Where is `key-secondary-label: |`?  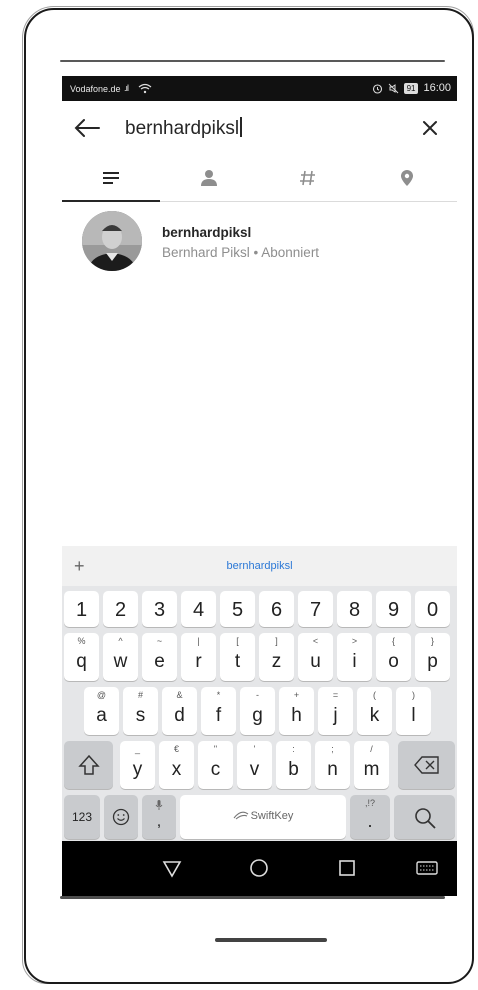 key-secondary-label: | is located at coordinates (198, 641).